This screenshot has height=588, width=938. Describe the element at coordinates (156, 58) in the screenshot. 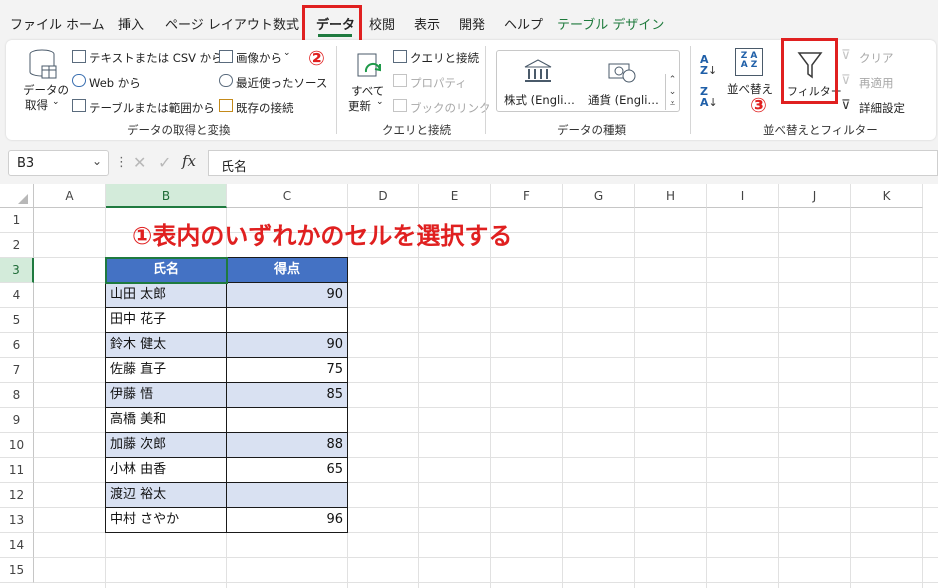

I see `text-csv-button: テキストまたは CSV から` at that location.